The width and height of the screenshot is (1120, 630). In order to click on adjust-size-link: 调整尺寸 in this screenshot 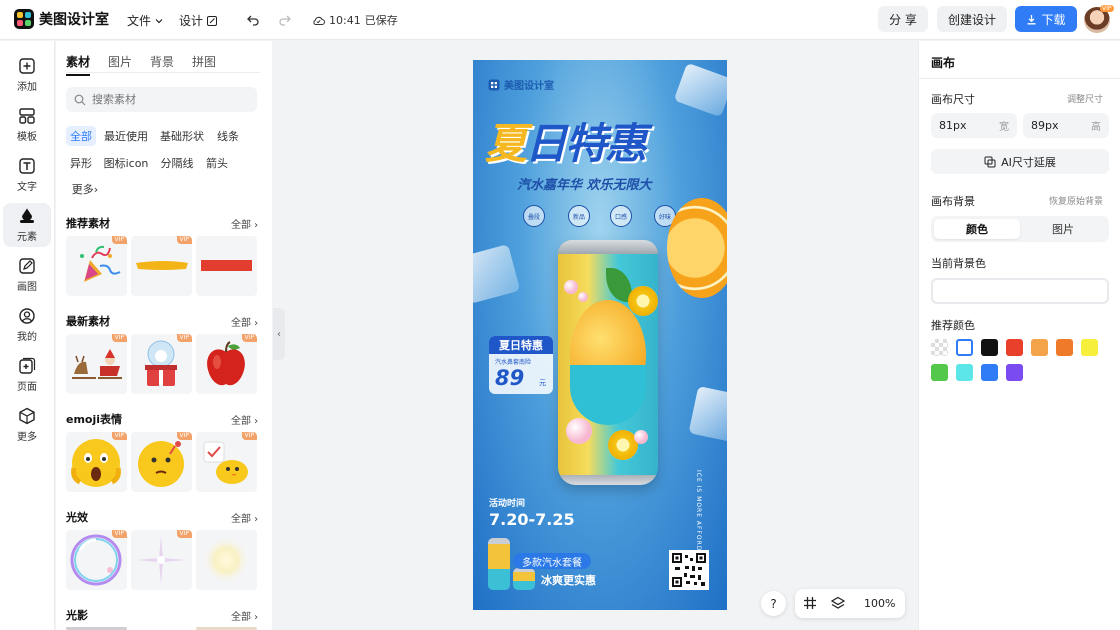, I will do `click(1085, 98)`.